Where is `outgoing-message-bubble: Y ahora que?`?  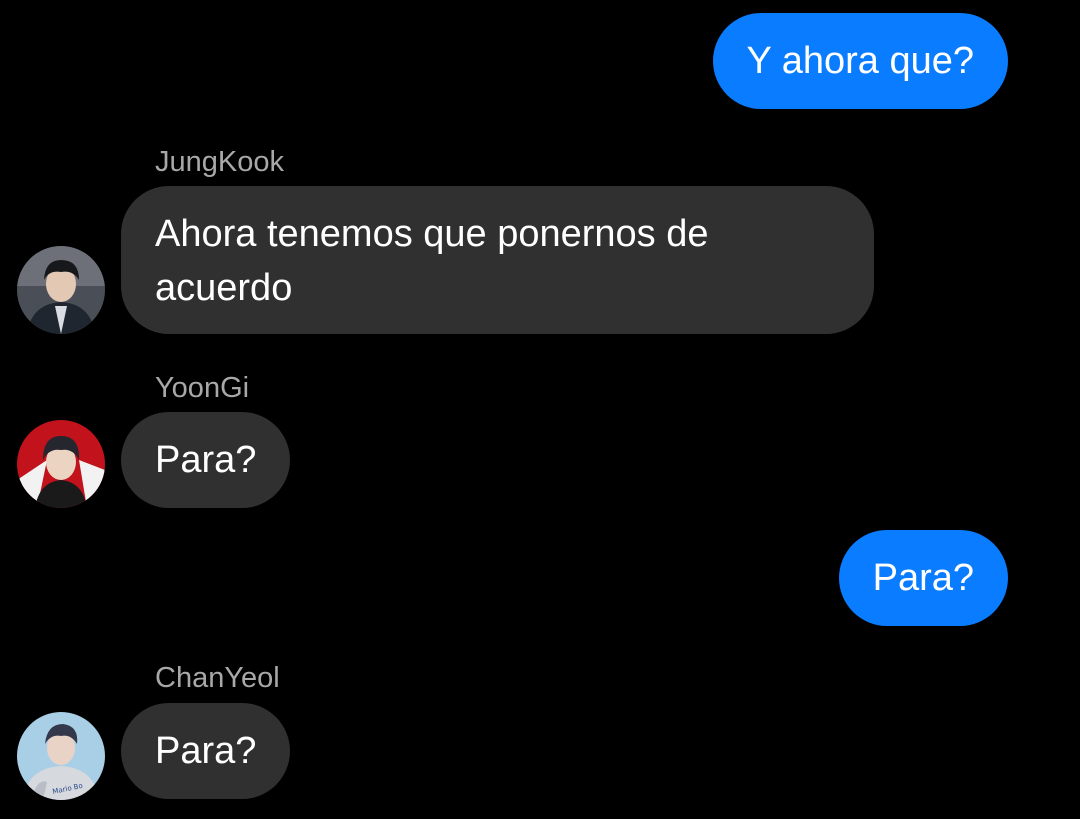
outgoing-message-bubble: Y ahora que? is located at coordinates (860, 61).